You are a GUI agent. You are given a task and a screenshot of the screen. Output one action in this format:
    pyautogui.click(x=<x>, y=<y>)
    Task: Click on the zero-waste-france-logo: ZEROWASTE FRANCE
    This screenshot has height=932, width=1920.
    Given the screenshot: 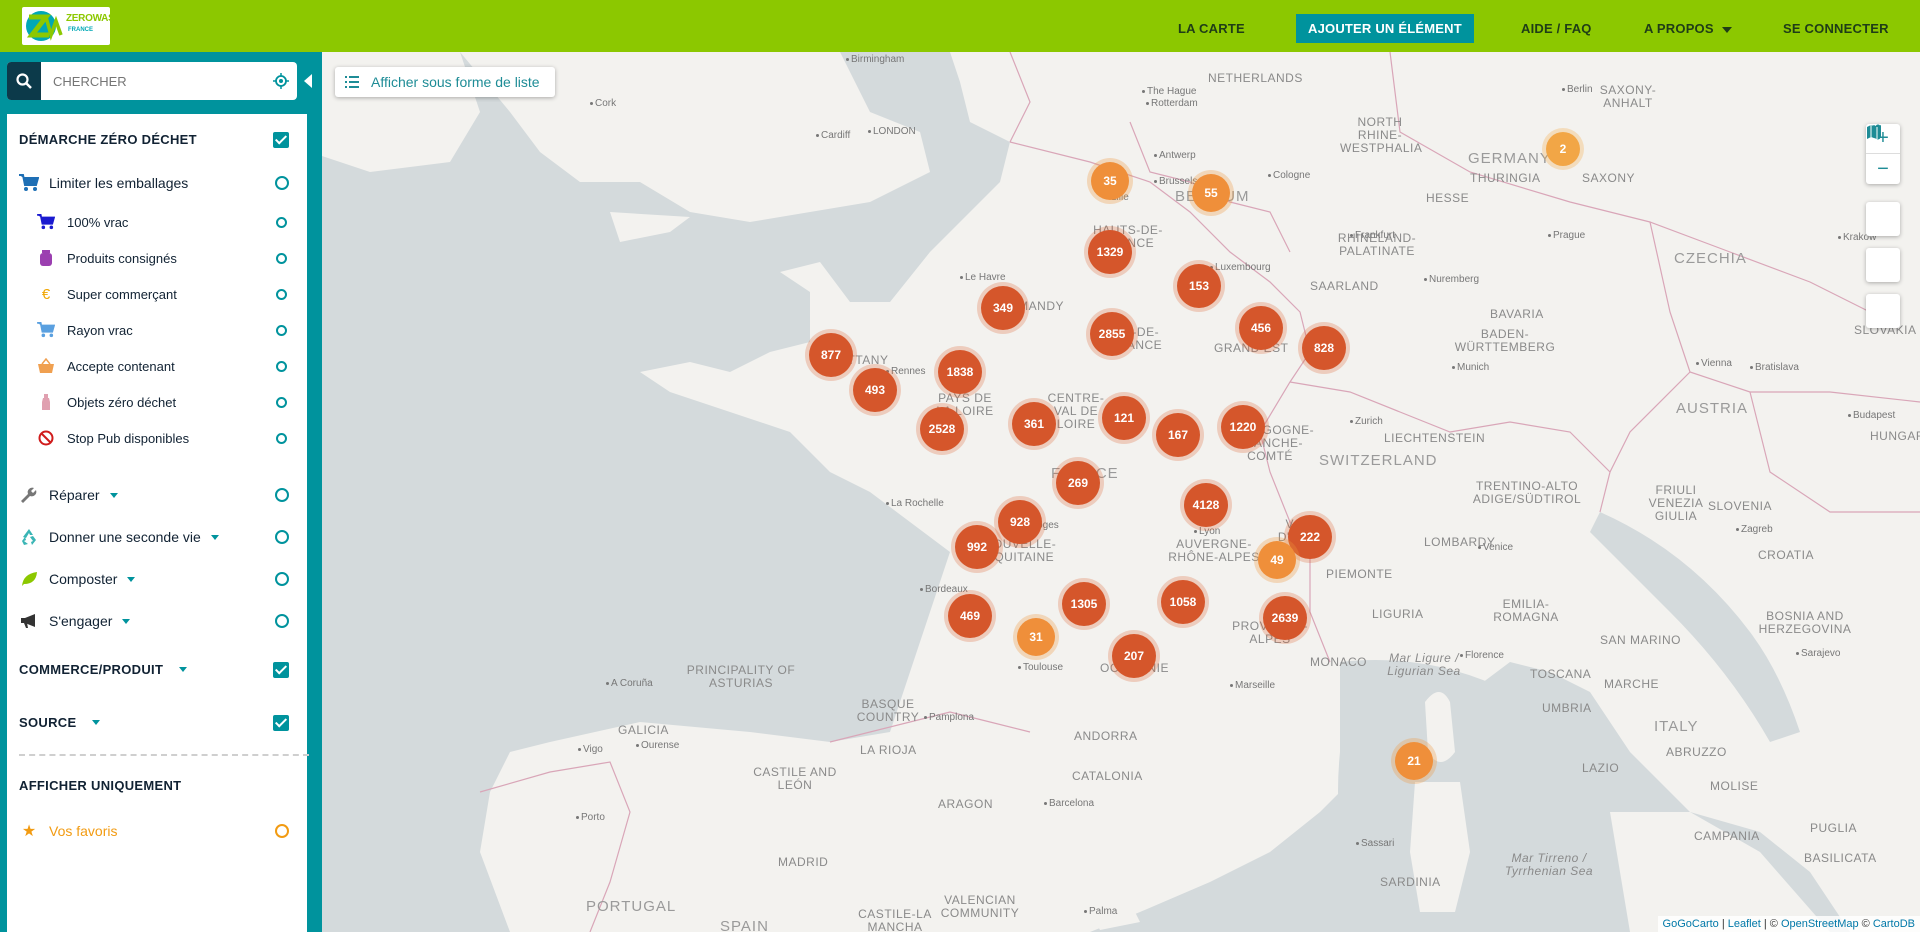 What is the action you would take?
    pyautogui.click(x=74, y=26)
    